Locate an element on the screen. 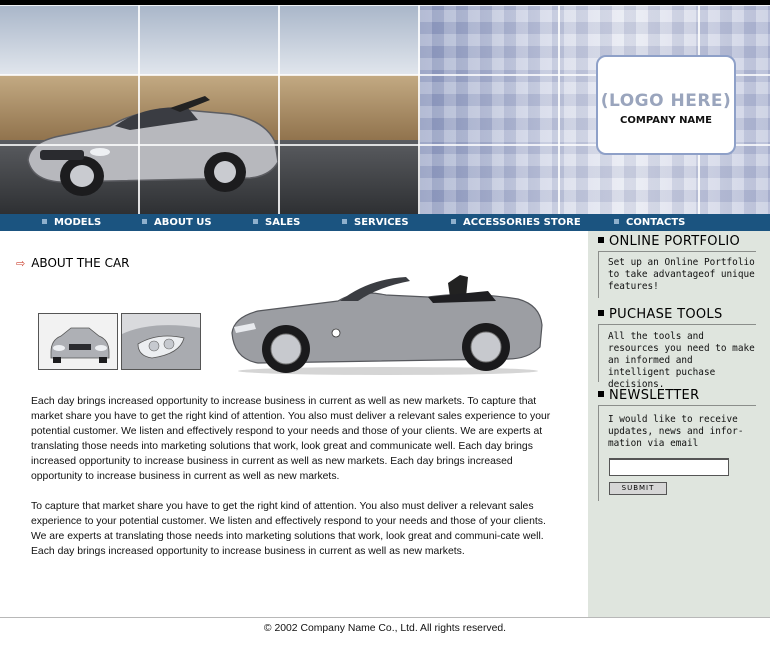 The width and height of the screenshot is (770, 650). company-name: COMPANY NAME is located at coordinates (666, 120).